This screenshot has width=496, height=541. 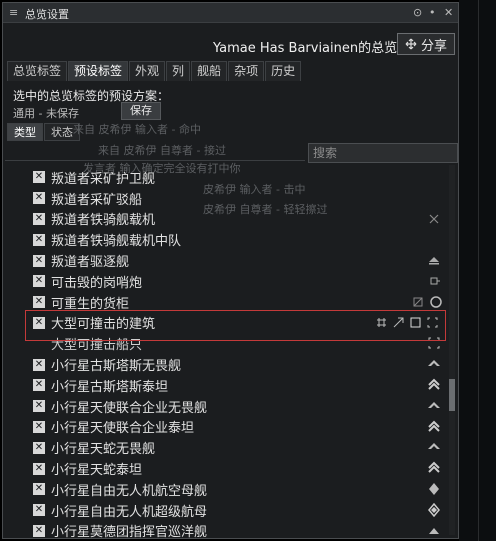 I want to click on list-item: ✕ 小行星天蛇无畏舰, so click(x=235, y=447).